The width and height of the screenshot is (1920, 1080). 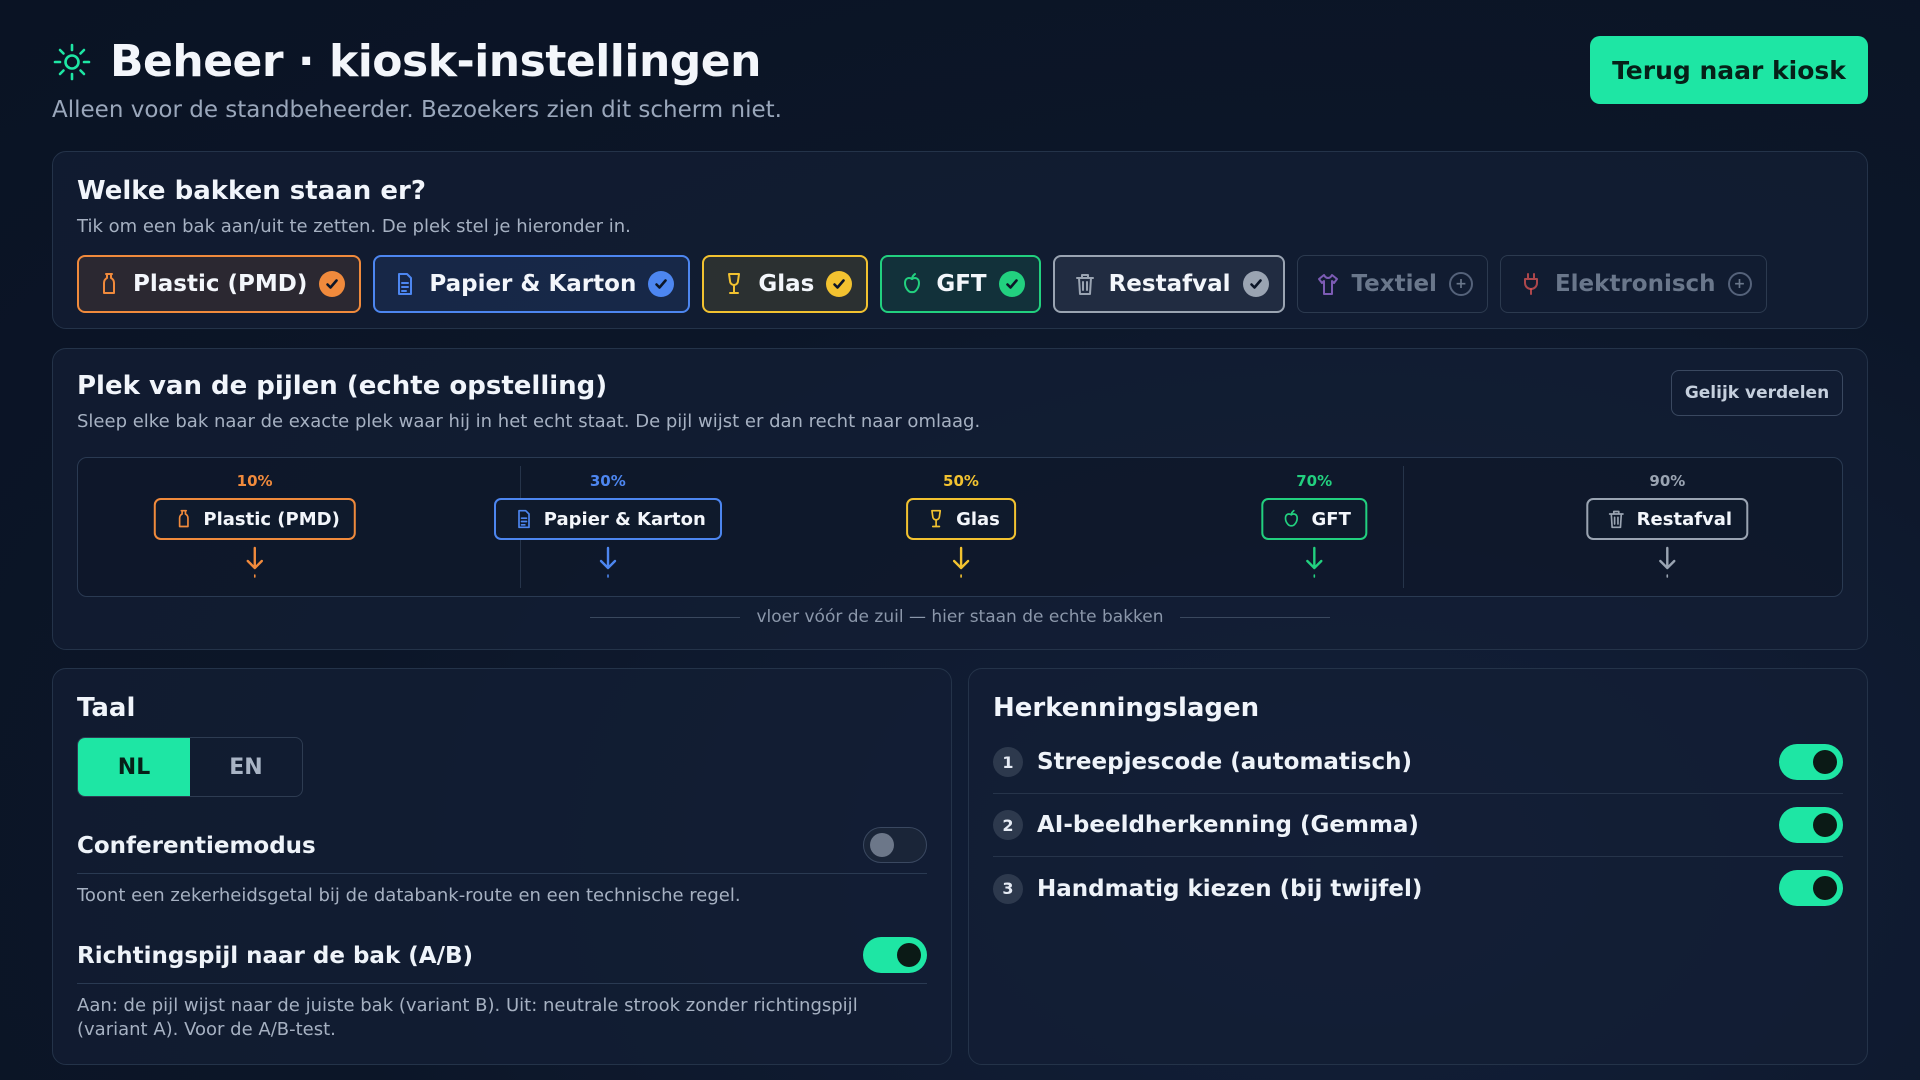 I want to click on draggable-bin-chip: Glas, so click(x=961, y=519).